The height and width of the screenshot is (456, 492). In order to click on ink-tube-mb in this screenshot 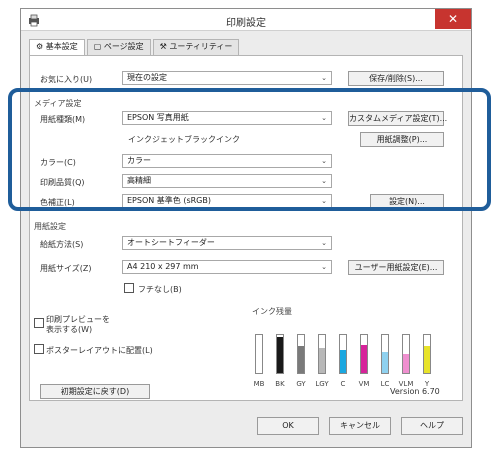, I will do `click(259, 354)`.